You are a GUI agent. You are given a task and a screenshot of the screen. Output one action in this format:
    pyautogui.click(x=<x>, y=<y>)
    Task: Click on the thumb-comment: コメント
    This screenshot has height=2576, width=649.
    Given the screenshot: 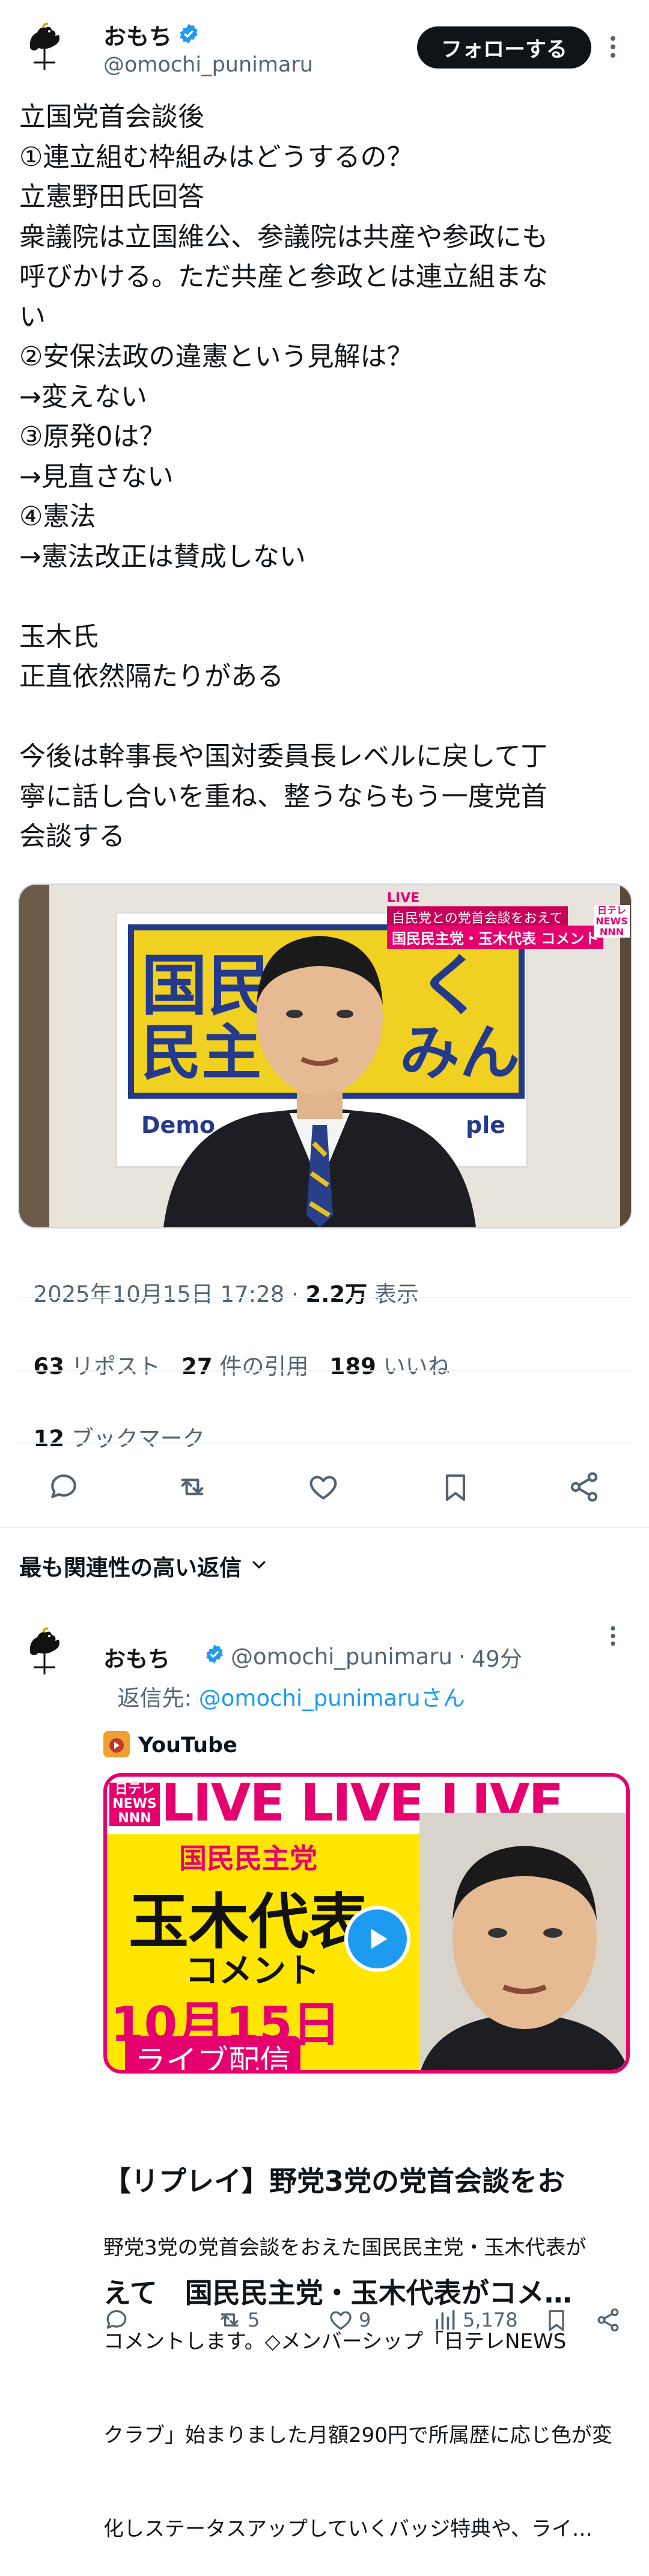 What is the action you would take?
    pyautogui.click(x=253, y=1971)
    